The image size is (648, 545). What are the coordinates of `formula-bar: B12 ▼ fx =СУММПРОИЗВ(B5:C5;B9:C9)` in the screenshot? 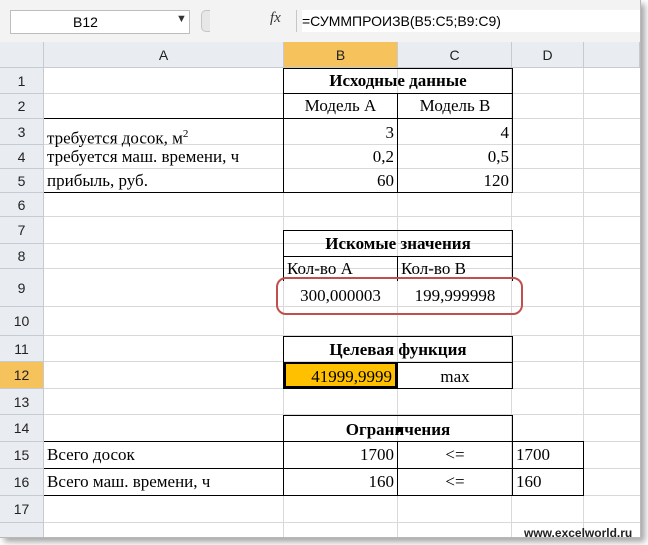 It's located at (320, 21).